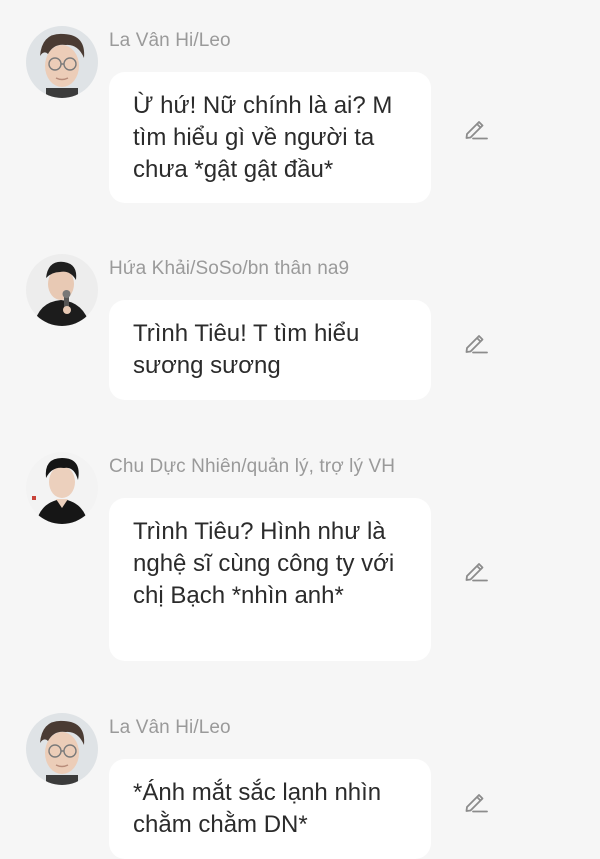 The width and height of the screenshot is (600, 859). I want to click on message-bubble: *Ánh mắt sắc lạnh nhìn chằm chằm DN*, so click(270, 809).